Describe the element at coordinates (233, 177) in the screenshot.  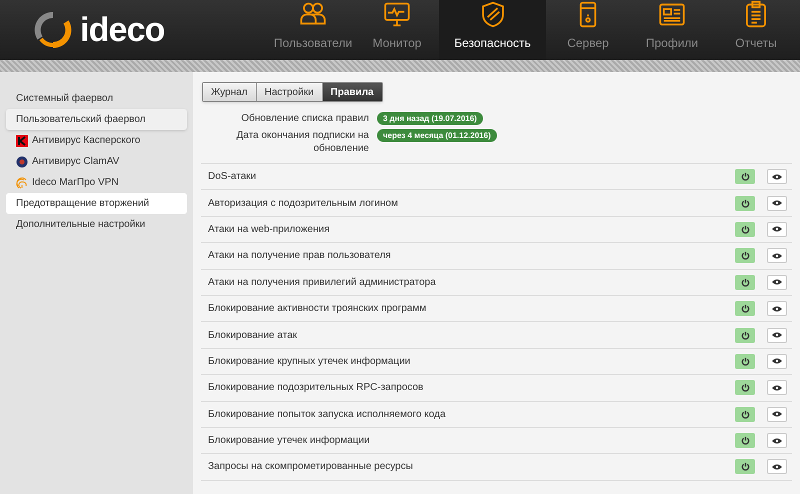
I see `rule-name: DoS-атаки` at that location.